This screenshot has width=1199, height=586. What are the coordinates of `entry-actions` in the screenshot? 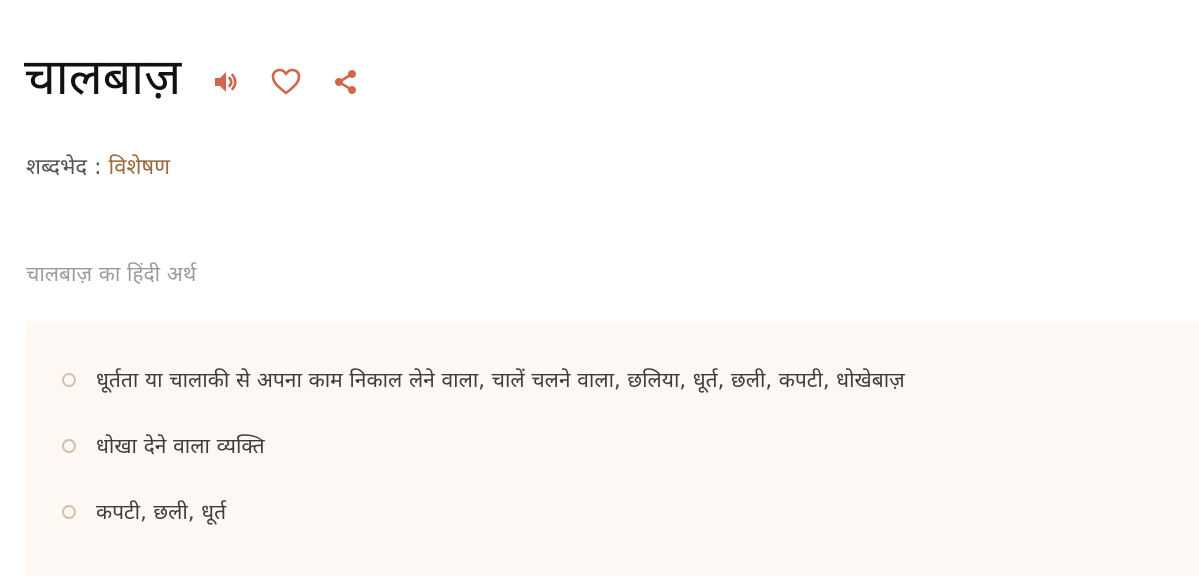 It's located at (301, 82).